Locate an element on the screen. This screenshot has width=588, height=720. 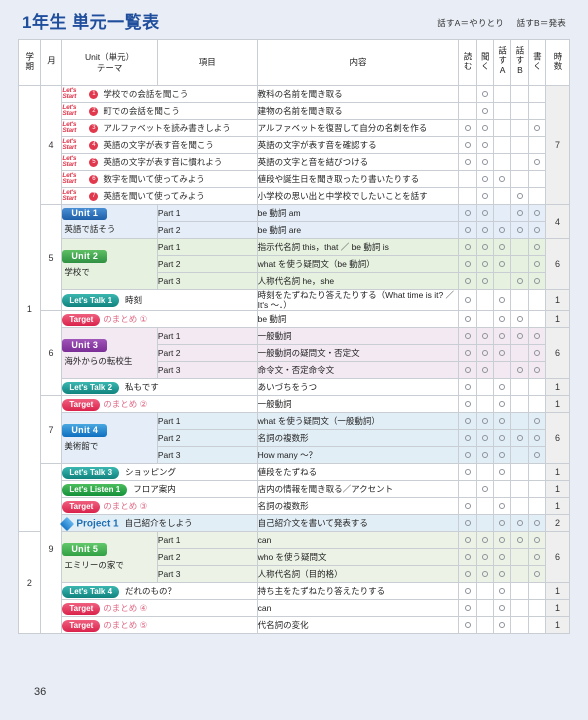
content-cell: what を使う疑問文（一般動詞） is located at coordinates (358, 421).